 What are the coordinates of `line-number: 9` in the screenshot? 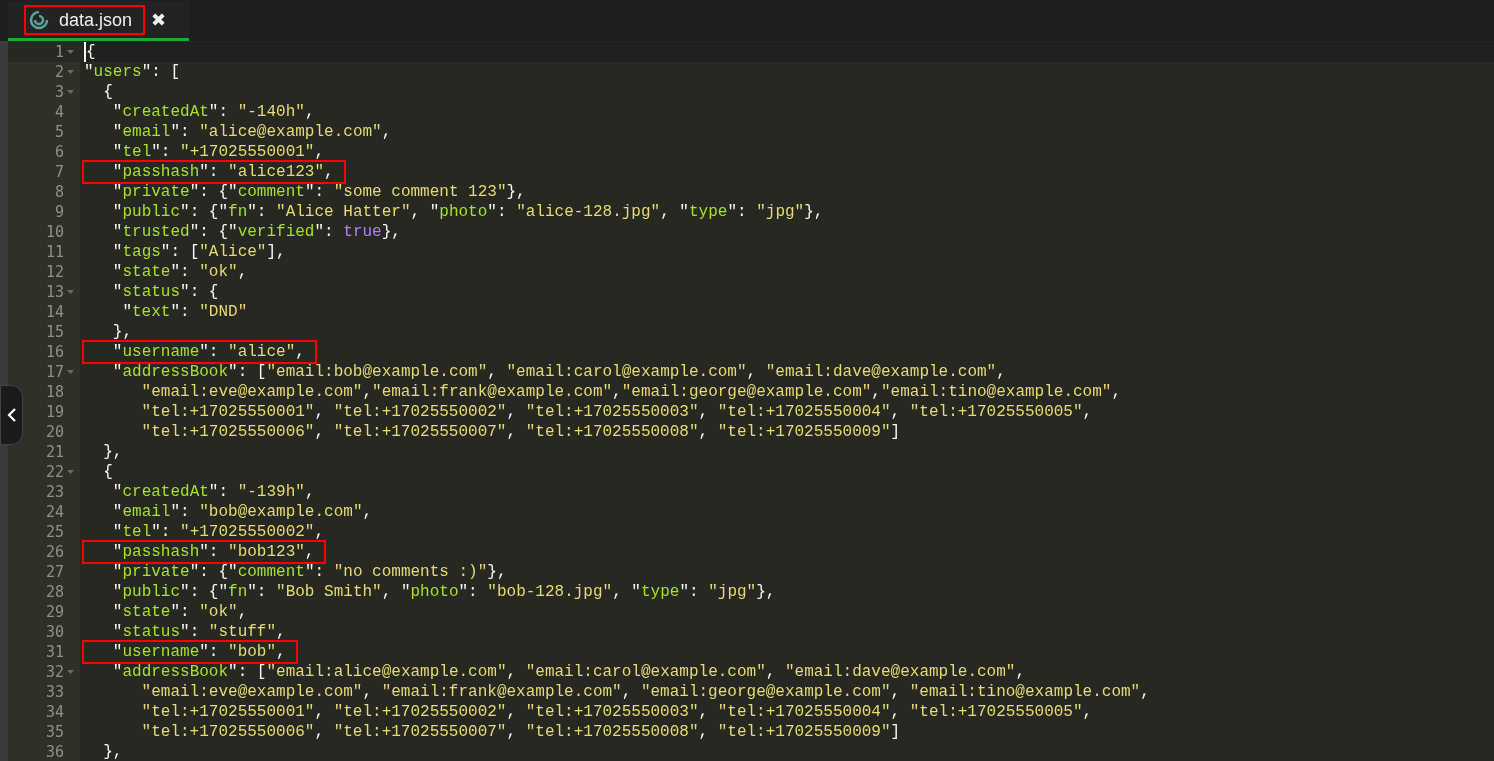 It's located at (59, 212).